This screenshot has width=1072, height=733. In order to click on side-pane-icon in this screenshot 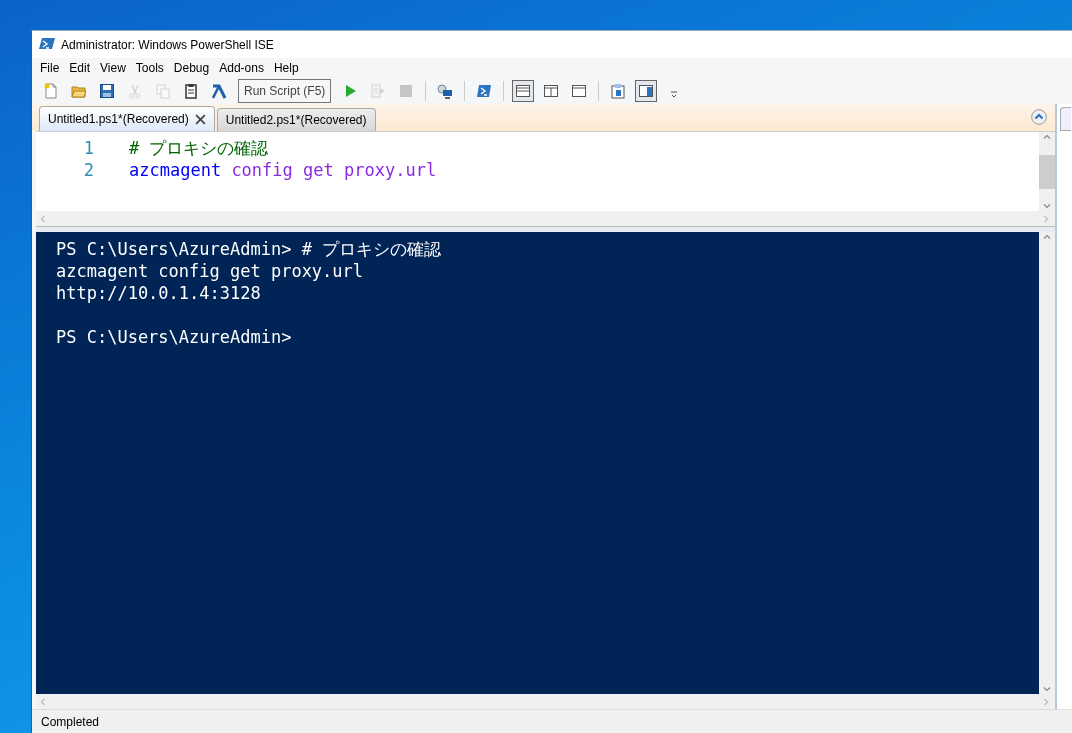, I will do `click(646, 91)`.